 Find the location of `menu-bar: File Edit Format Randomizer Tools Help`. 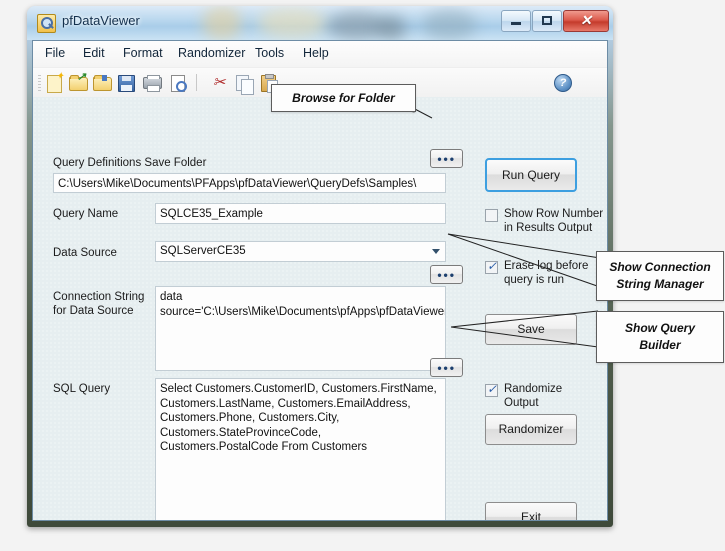

menu-bar: File Edit Format Randomizer Tools Help is located at coordinates (320, 54).